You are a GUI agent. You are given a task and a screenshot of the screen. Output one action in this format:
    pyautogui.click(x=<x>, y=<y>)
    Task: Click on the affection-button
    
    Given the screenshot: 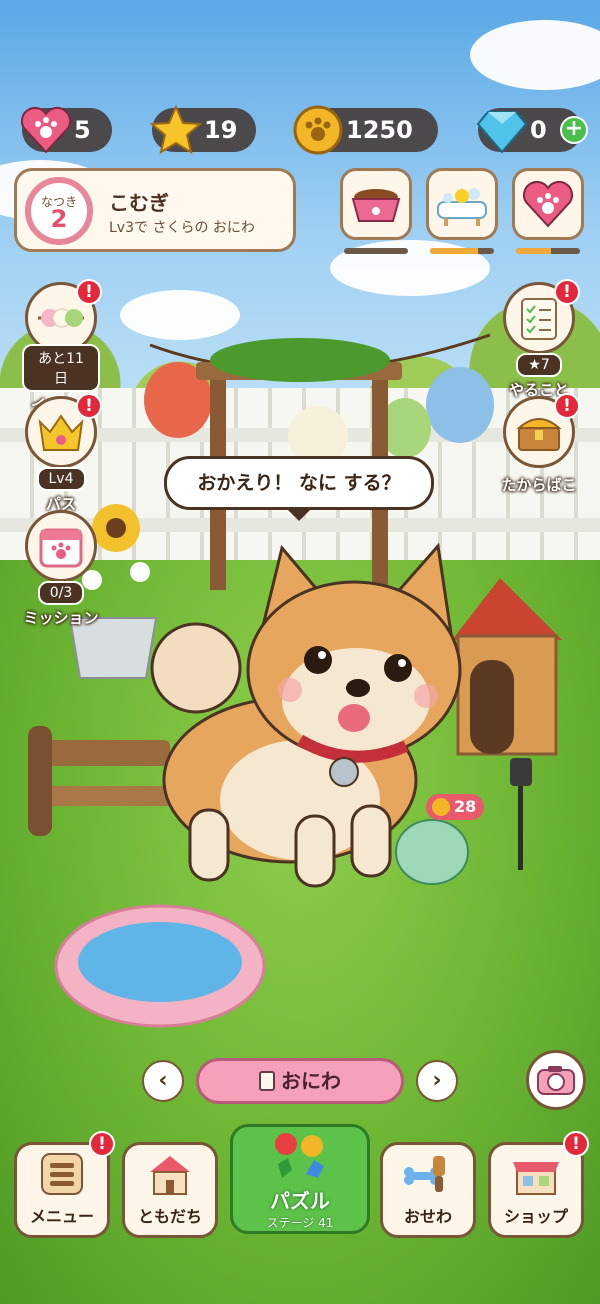 What is the action you would take?
    pyautogui.click(x=548, y=204)
    